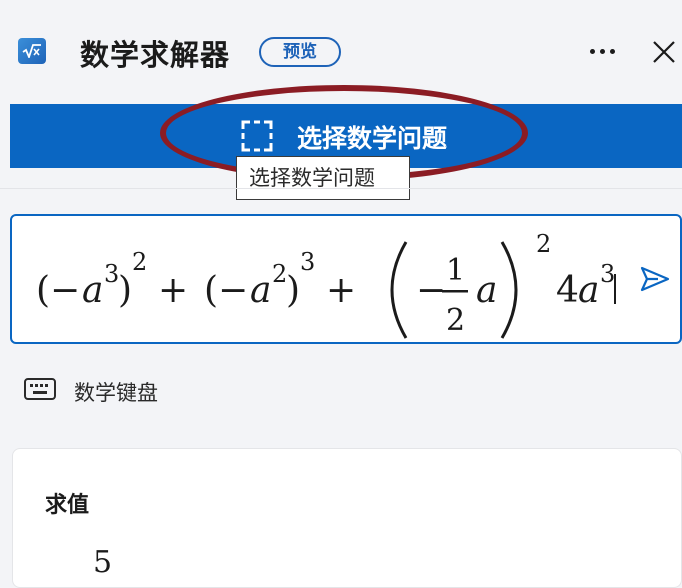 This screenshot has height=588, width=682. I want to click on result-title: 求值, so click(67, 505).